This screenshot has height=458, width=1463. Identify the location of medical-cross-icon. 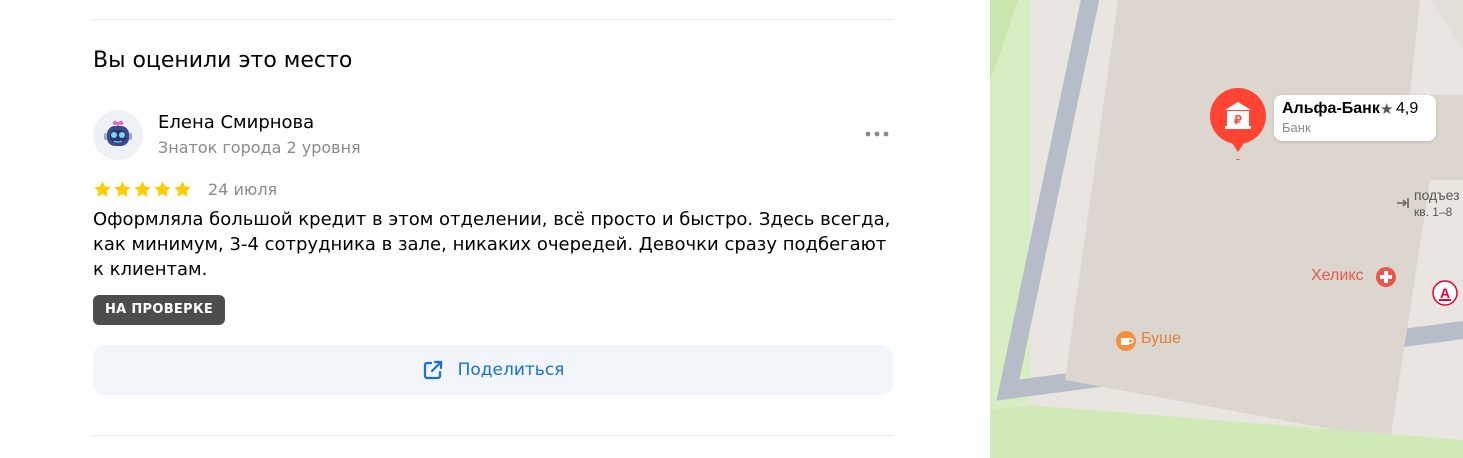
(1386, 277).